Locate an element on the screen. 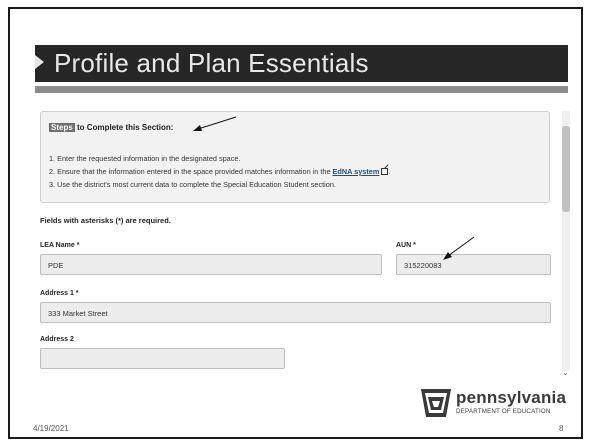 Image resolution: width=594 pixels, height=445 pixels. address1-field: 333 Market Street is located at coordinates (295, 312).